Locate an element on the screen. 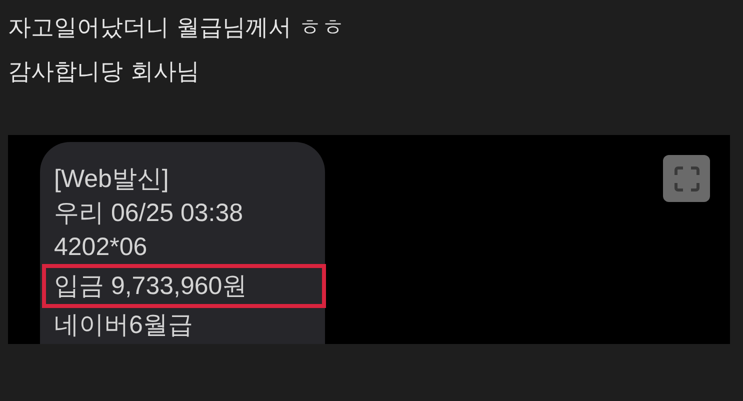 This screenshot has height=401, width=743. fullscreen-icon is located at coordinates (687, 179).